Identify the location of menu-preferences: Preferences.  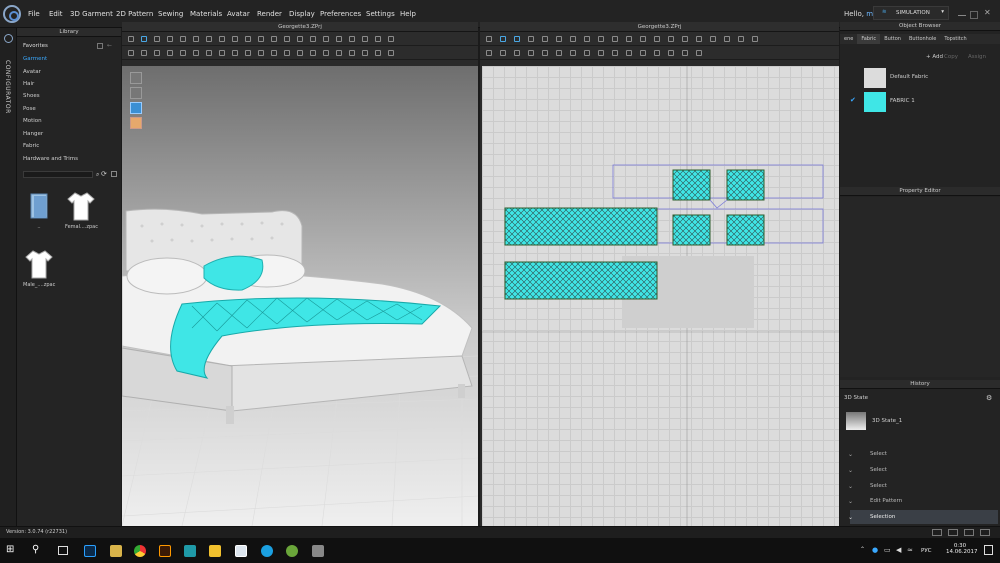
(340, 14).